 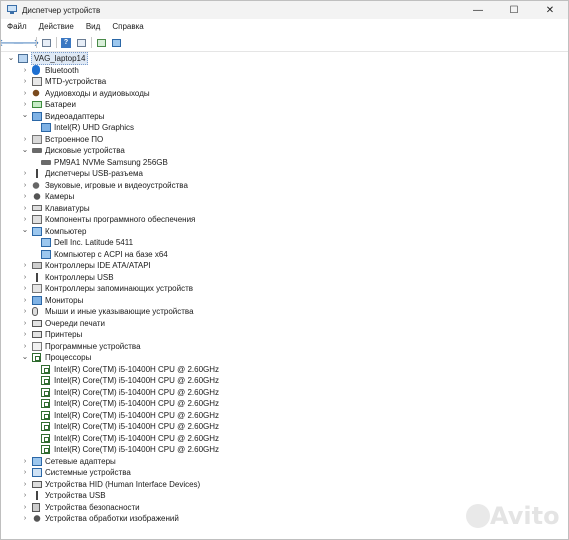 I want to click on tree-root-row: ⌄ VAG_laptop14, so click(x=284, y=59).